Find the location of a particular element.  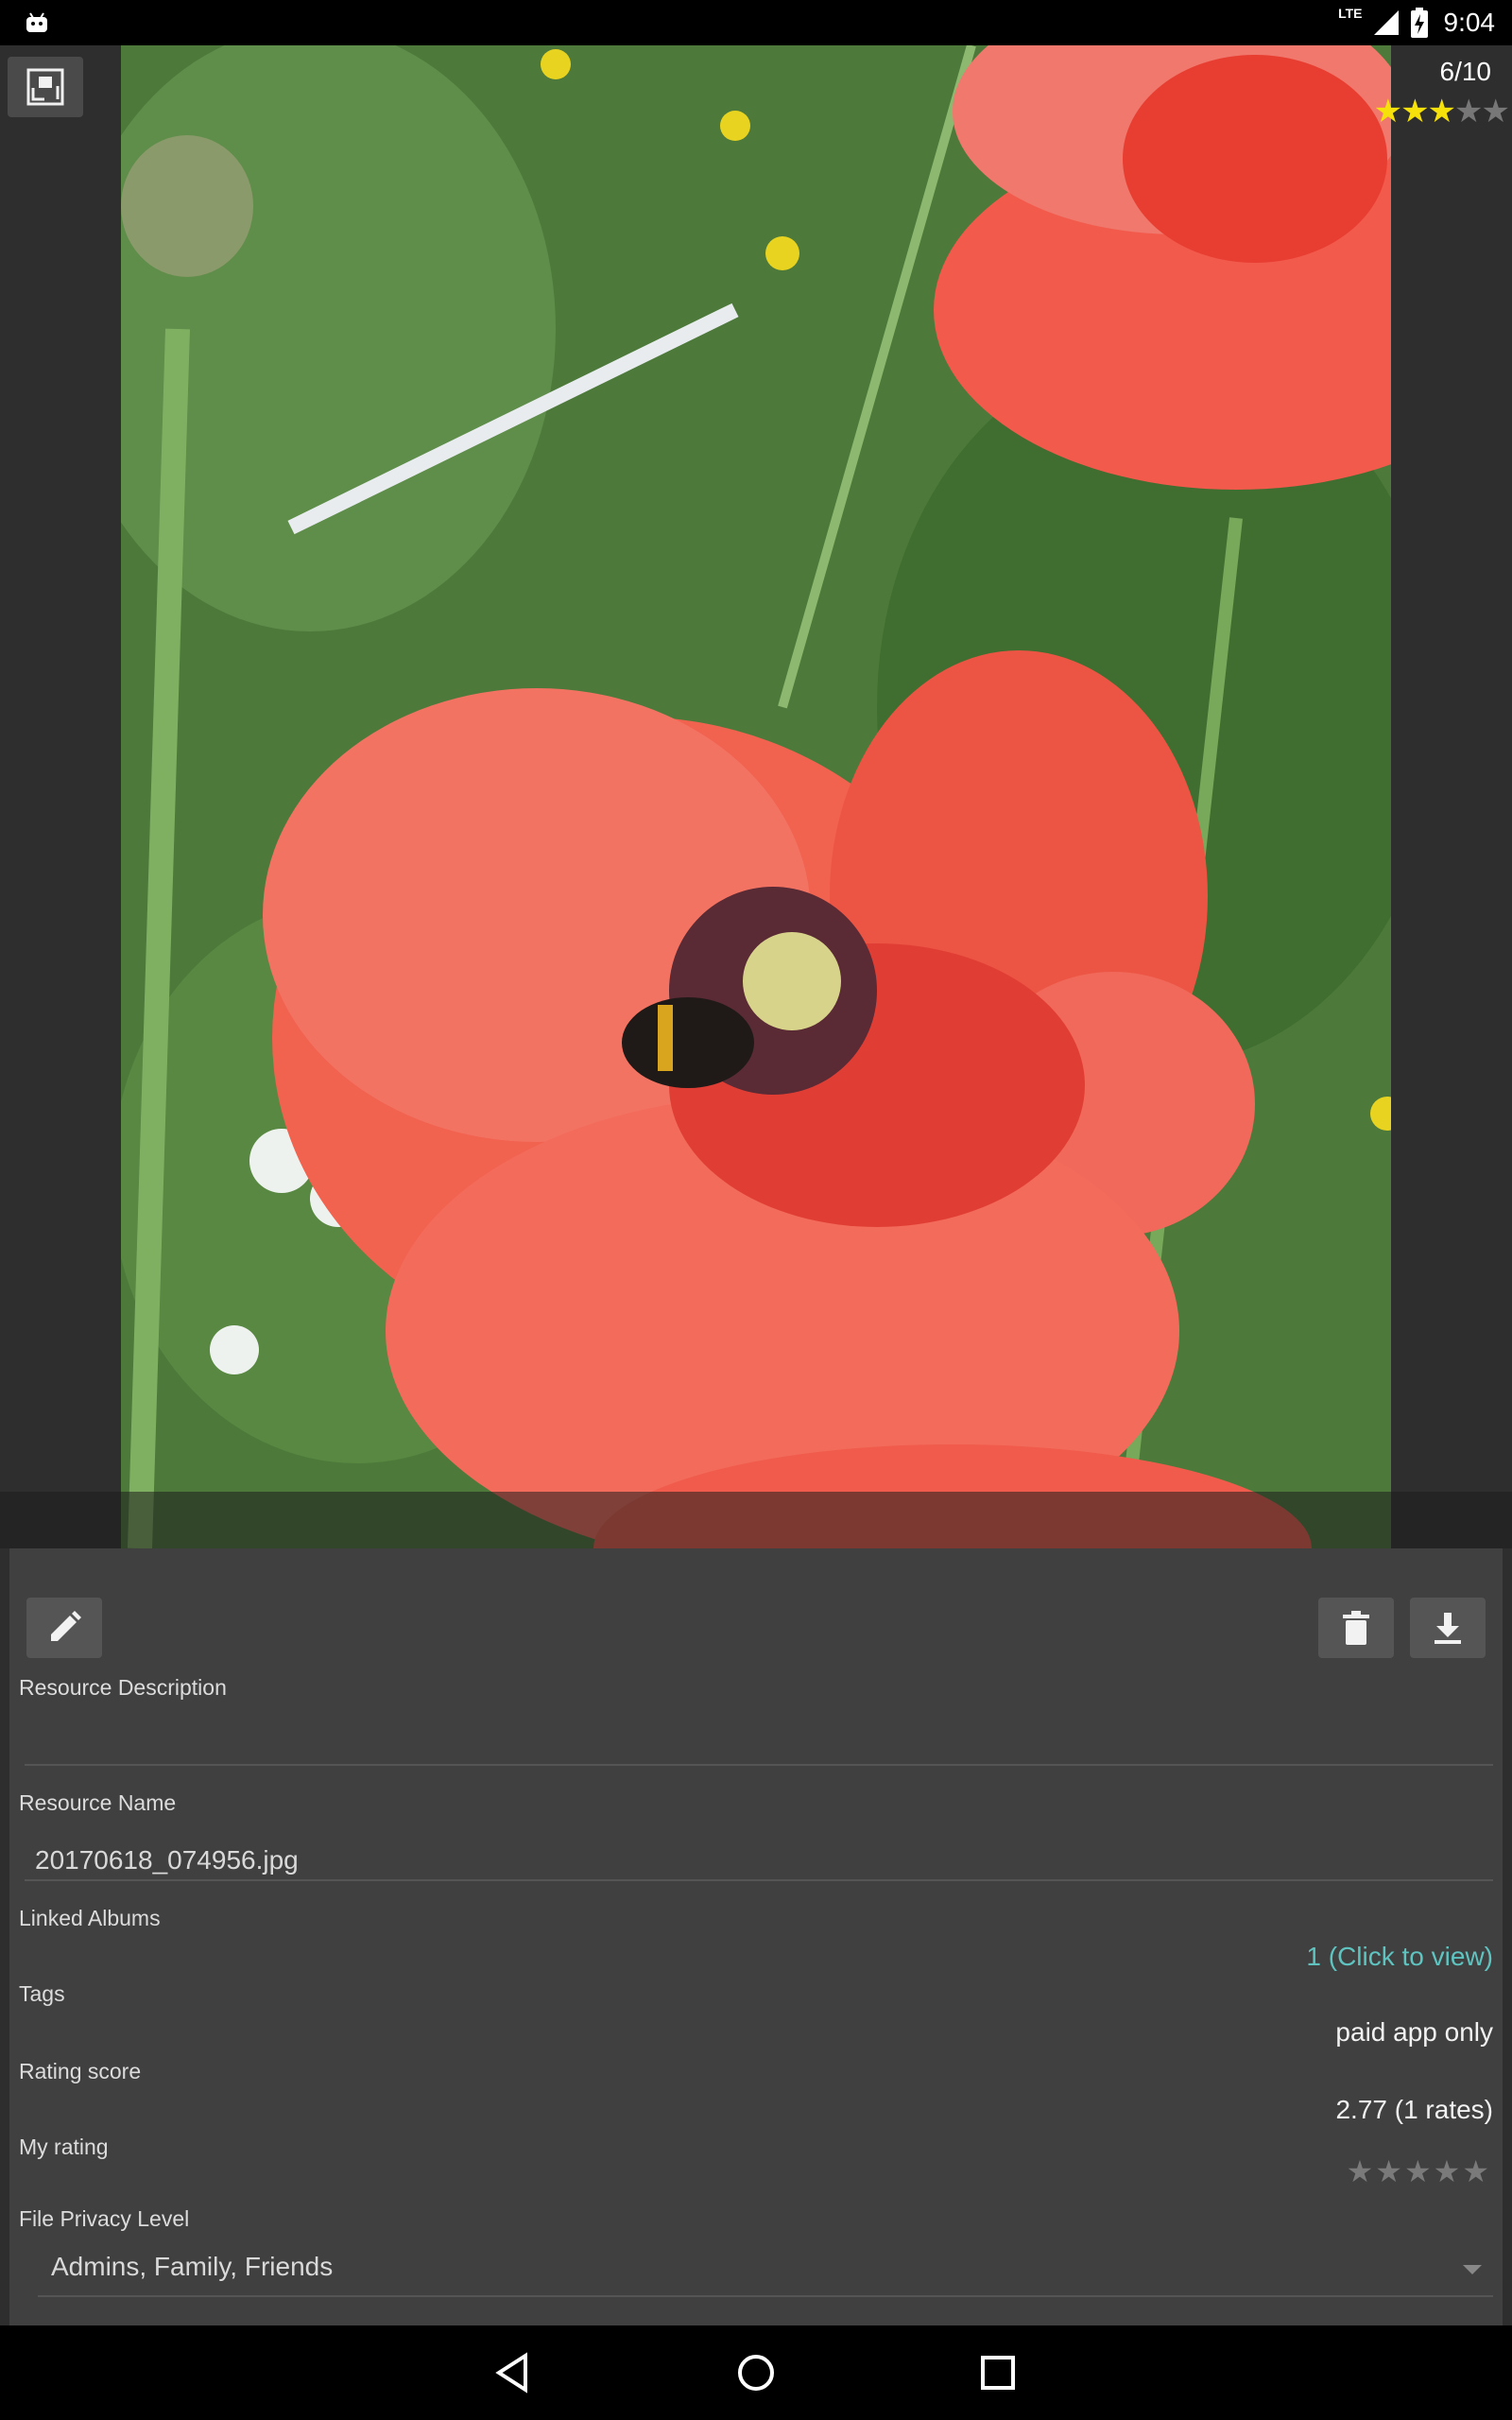

privacy-label: File Privacy Level is located at coordinates (104, 2218).